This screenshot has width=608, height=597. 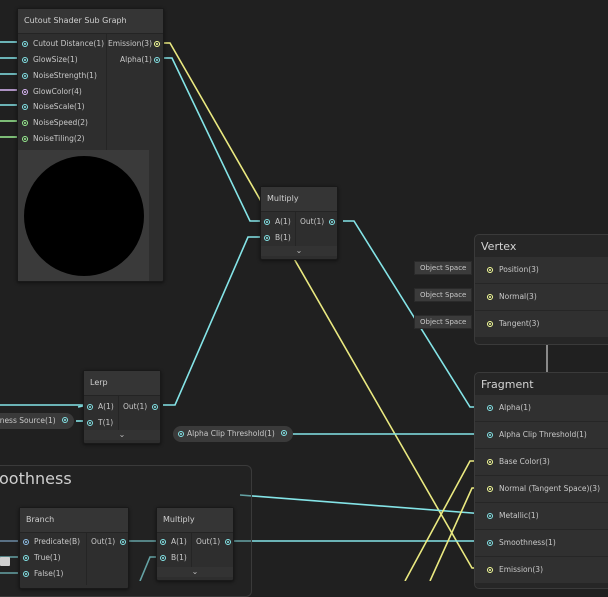 What do you see at coordinates (134, 44) in the screenshot?
I see `port-emission-out: Emission(3)` at bounding box center [134, 44].